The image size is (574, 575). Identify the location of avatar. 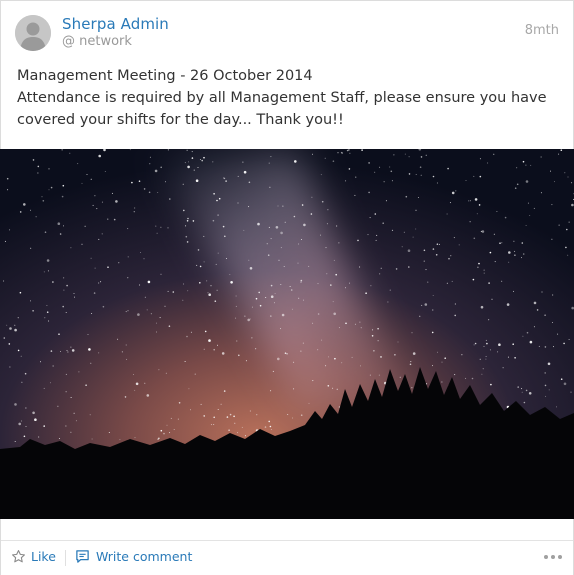
(33, 33).